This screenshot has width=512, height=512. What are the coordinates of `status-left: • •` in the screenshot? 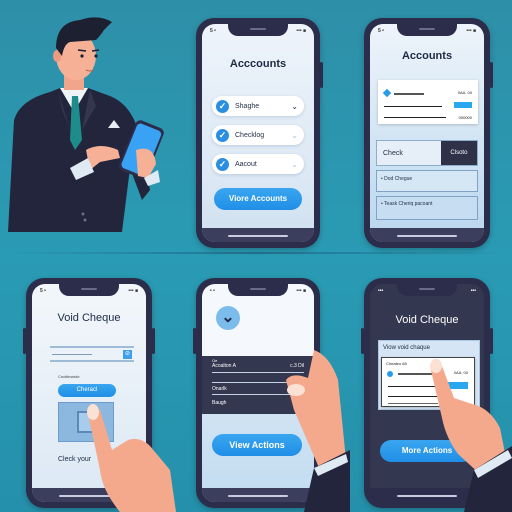 It's located at (212, 291).